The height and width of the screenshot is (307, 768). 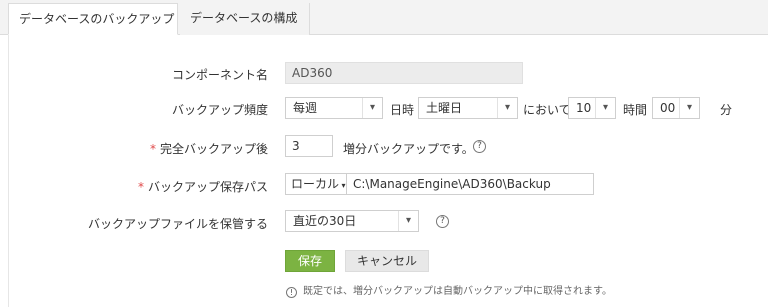 What do you see at coordinates (668, 108) in the screenshot?
I see `frequency-minute-value: 00` at bounding box center [668, 108].